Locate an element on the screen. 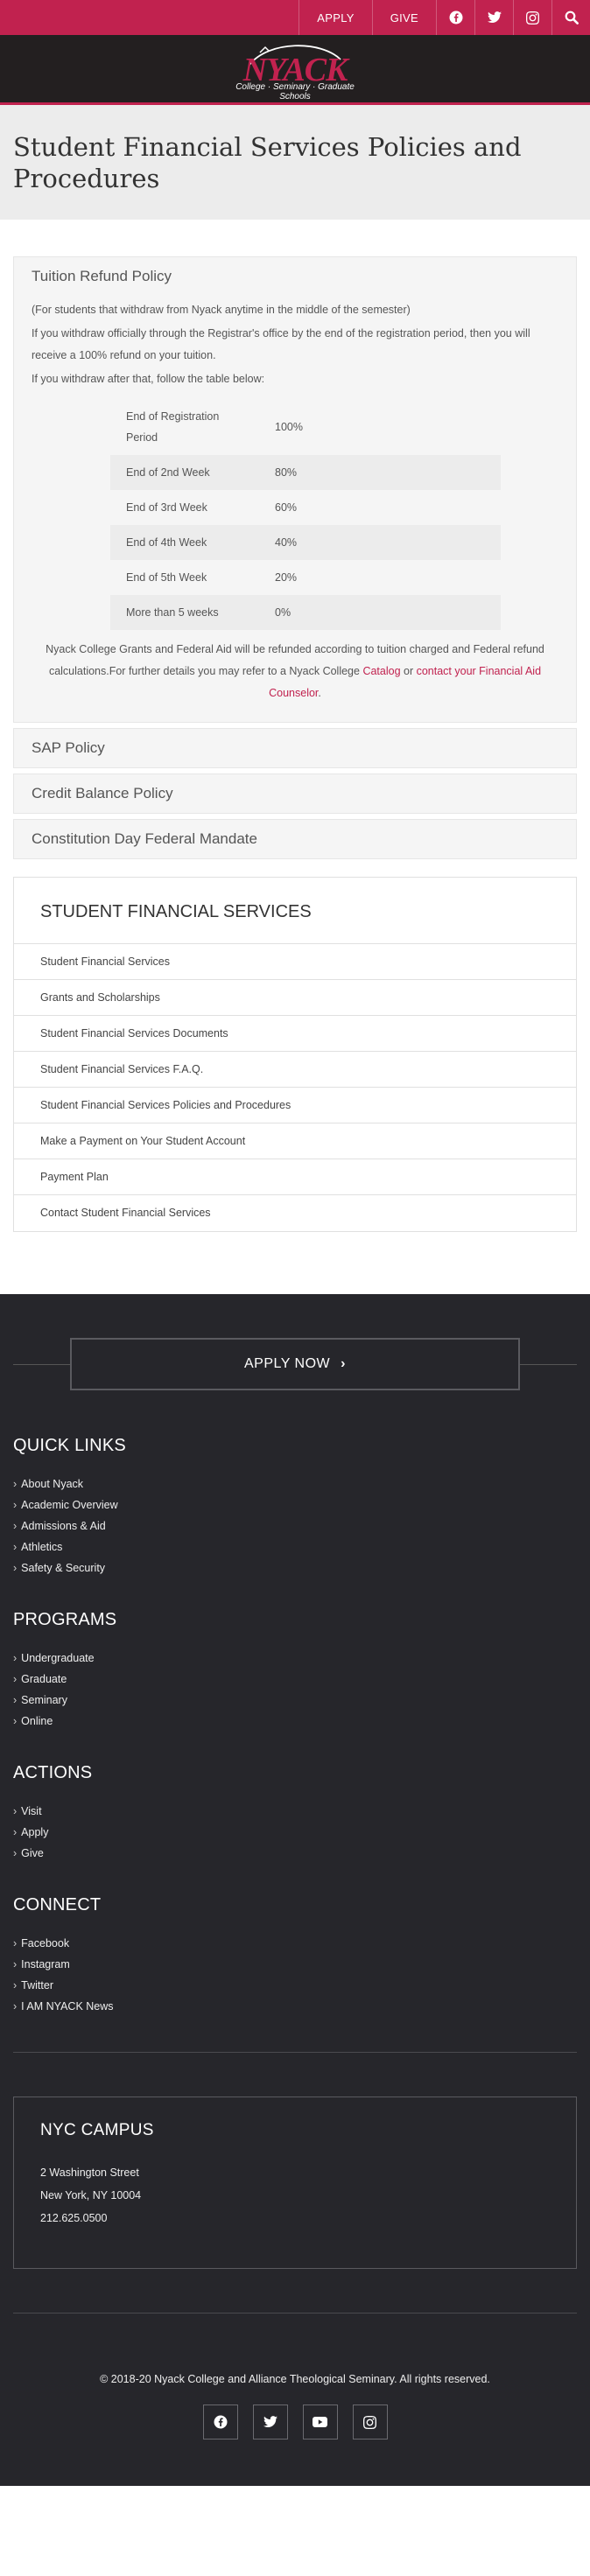  sfs-nav-title: STUDENT FINANCIAL SERVICES is located at coordinates (295, 911).